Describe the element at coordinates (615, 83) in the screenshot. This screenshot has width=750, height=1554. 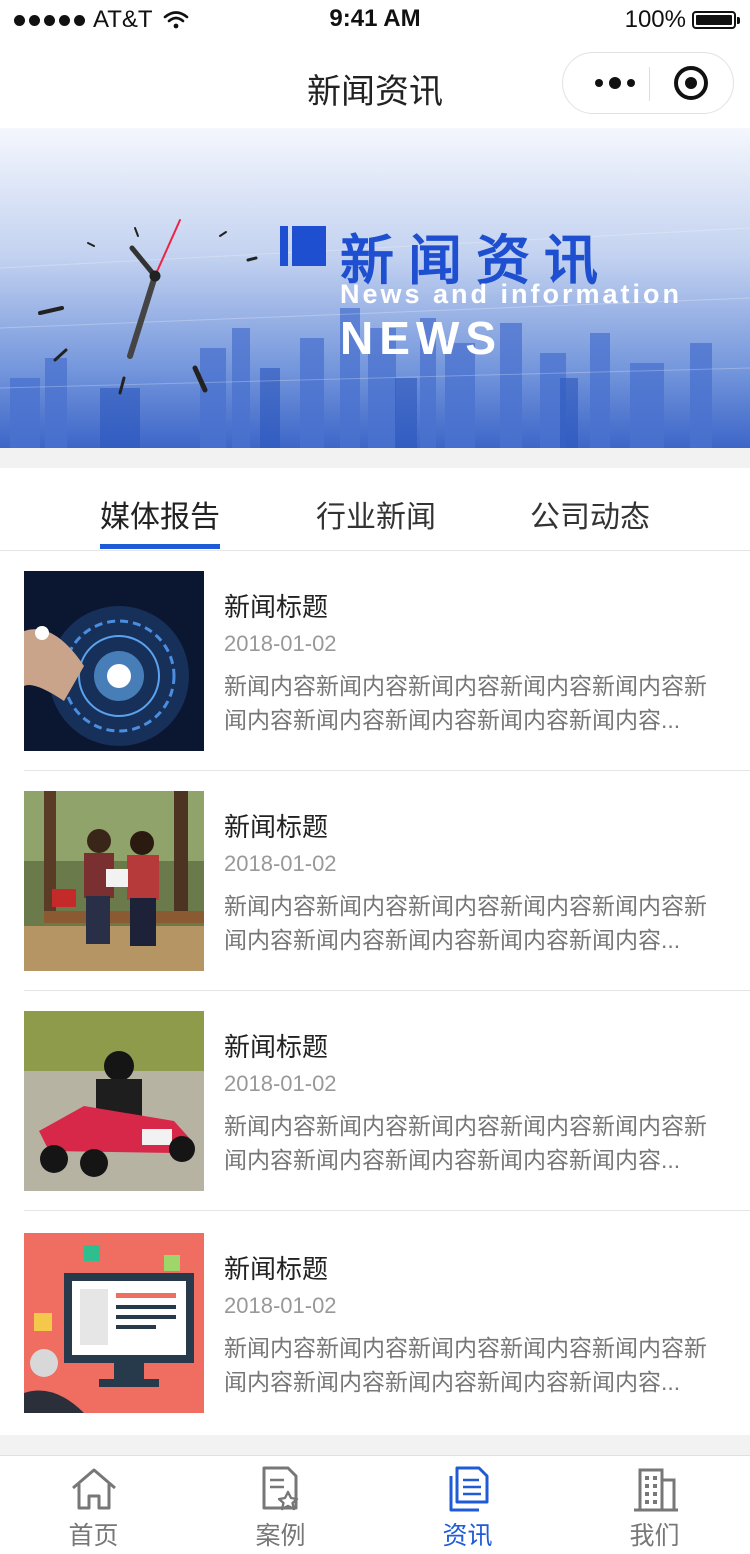
I see `more-dots-icon` at that location.